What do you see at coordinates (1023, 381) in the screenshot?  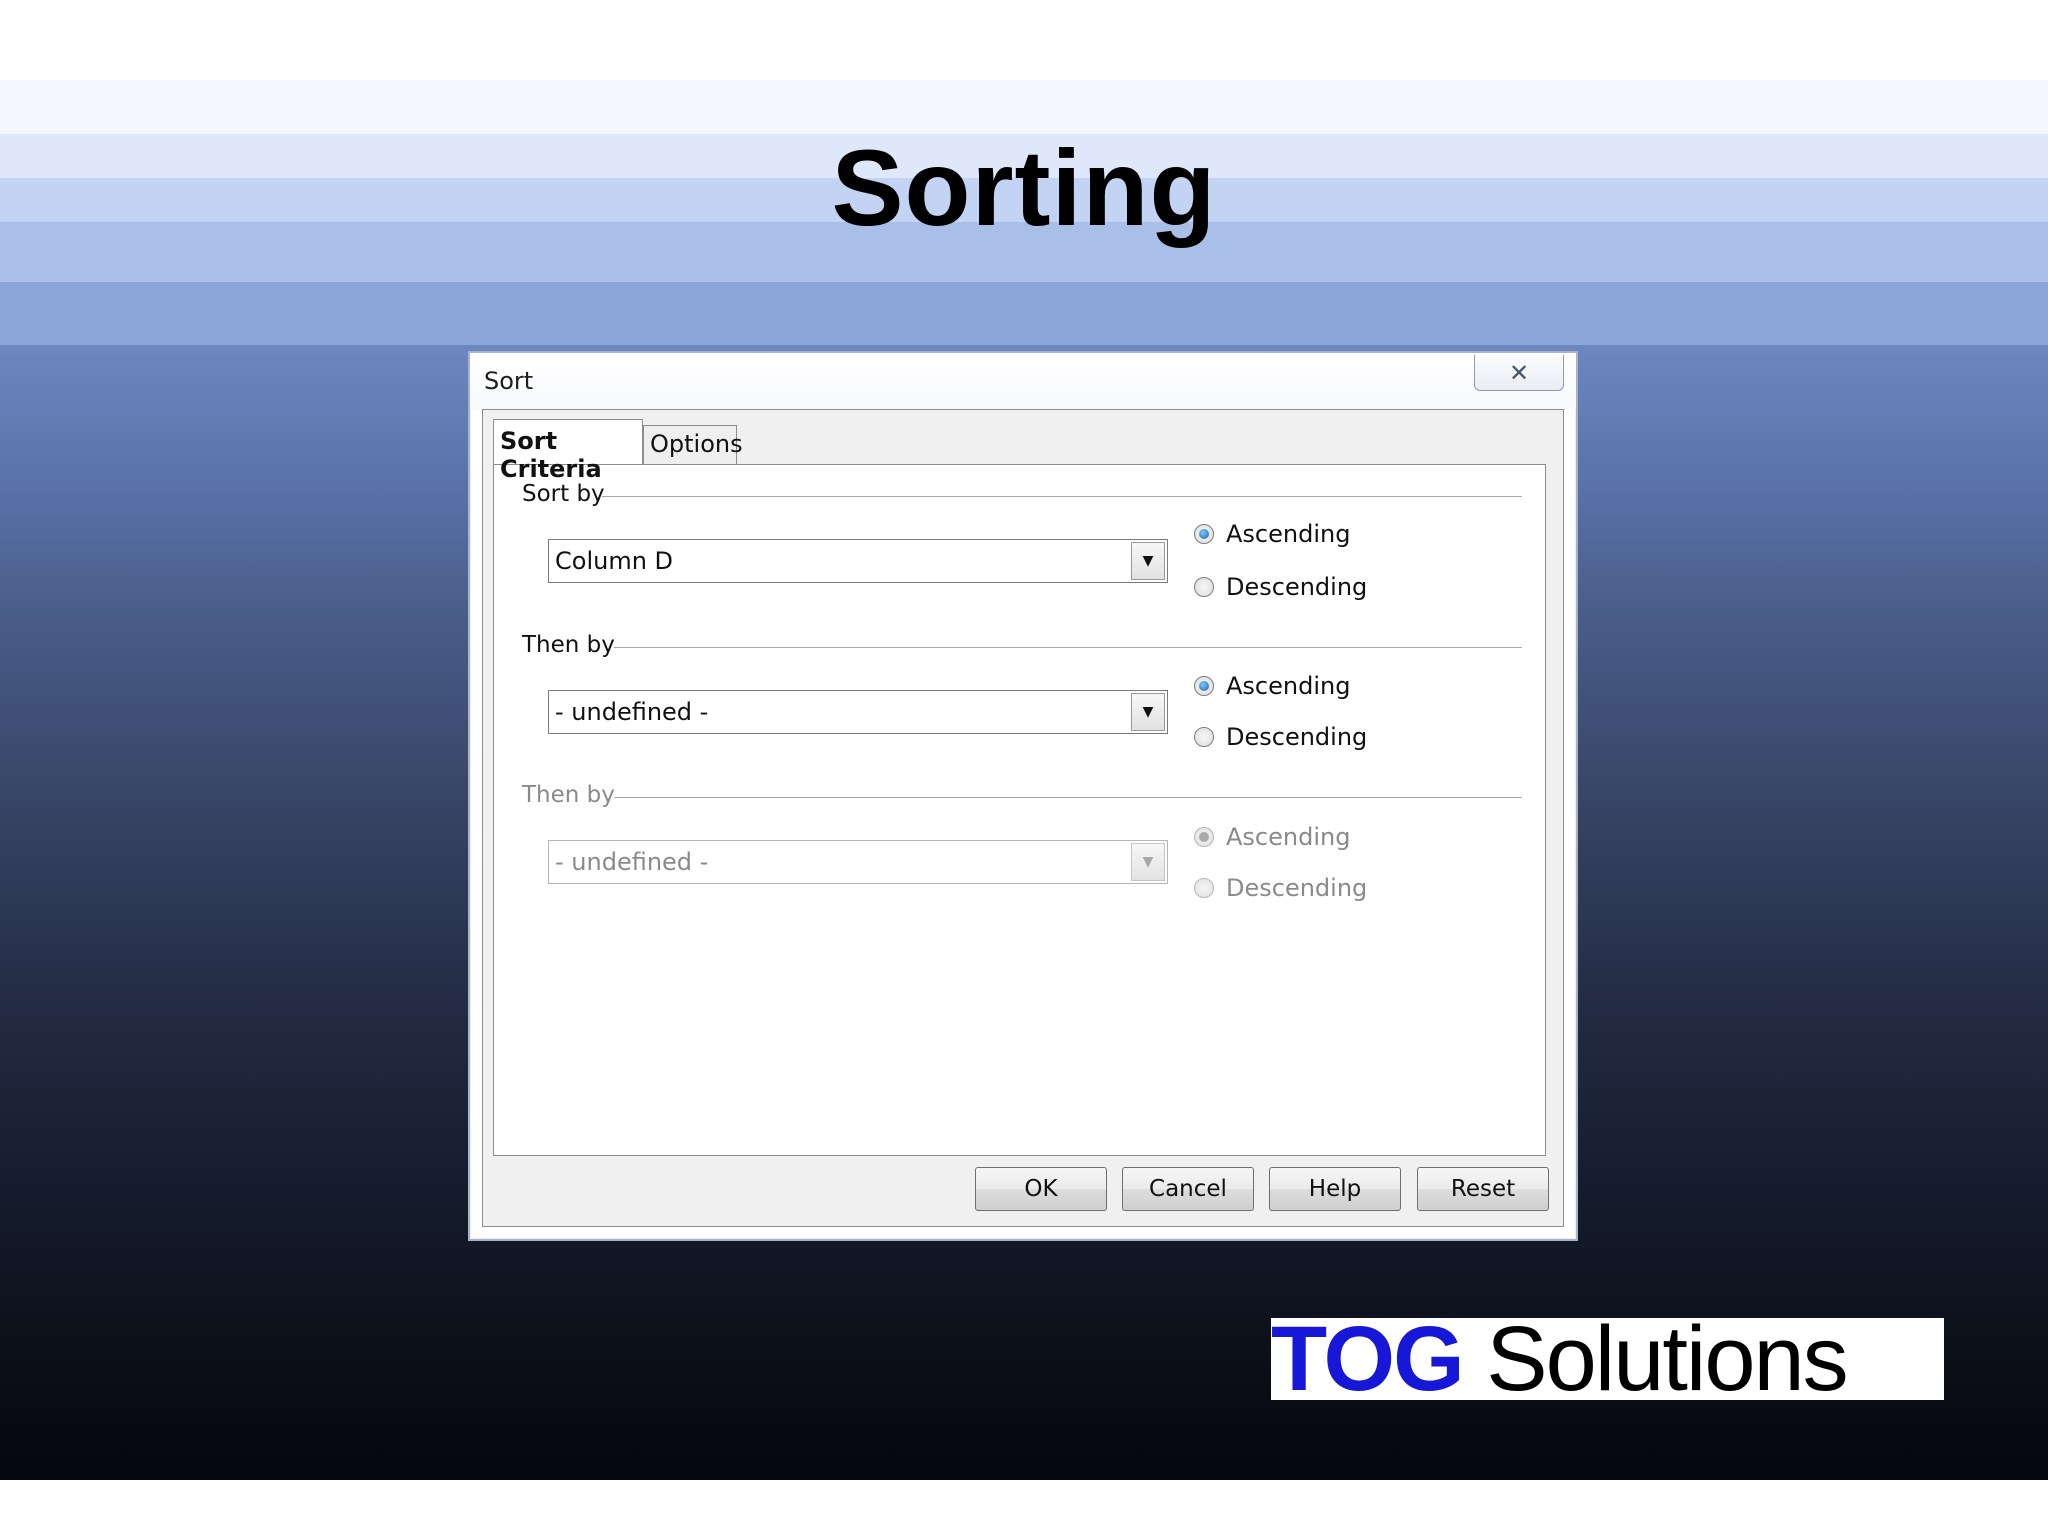 I see `dialog-titlebar: Sort ✕` at bounding box center [1023, 381].